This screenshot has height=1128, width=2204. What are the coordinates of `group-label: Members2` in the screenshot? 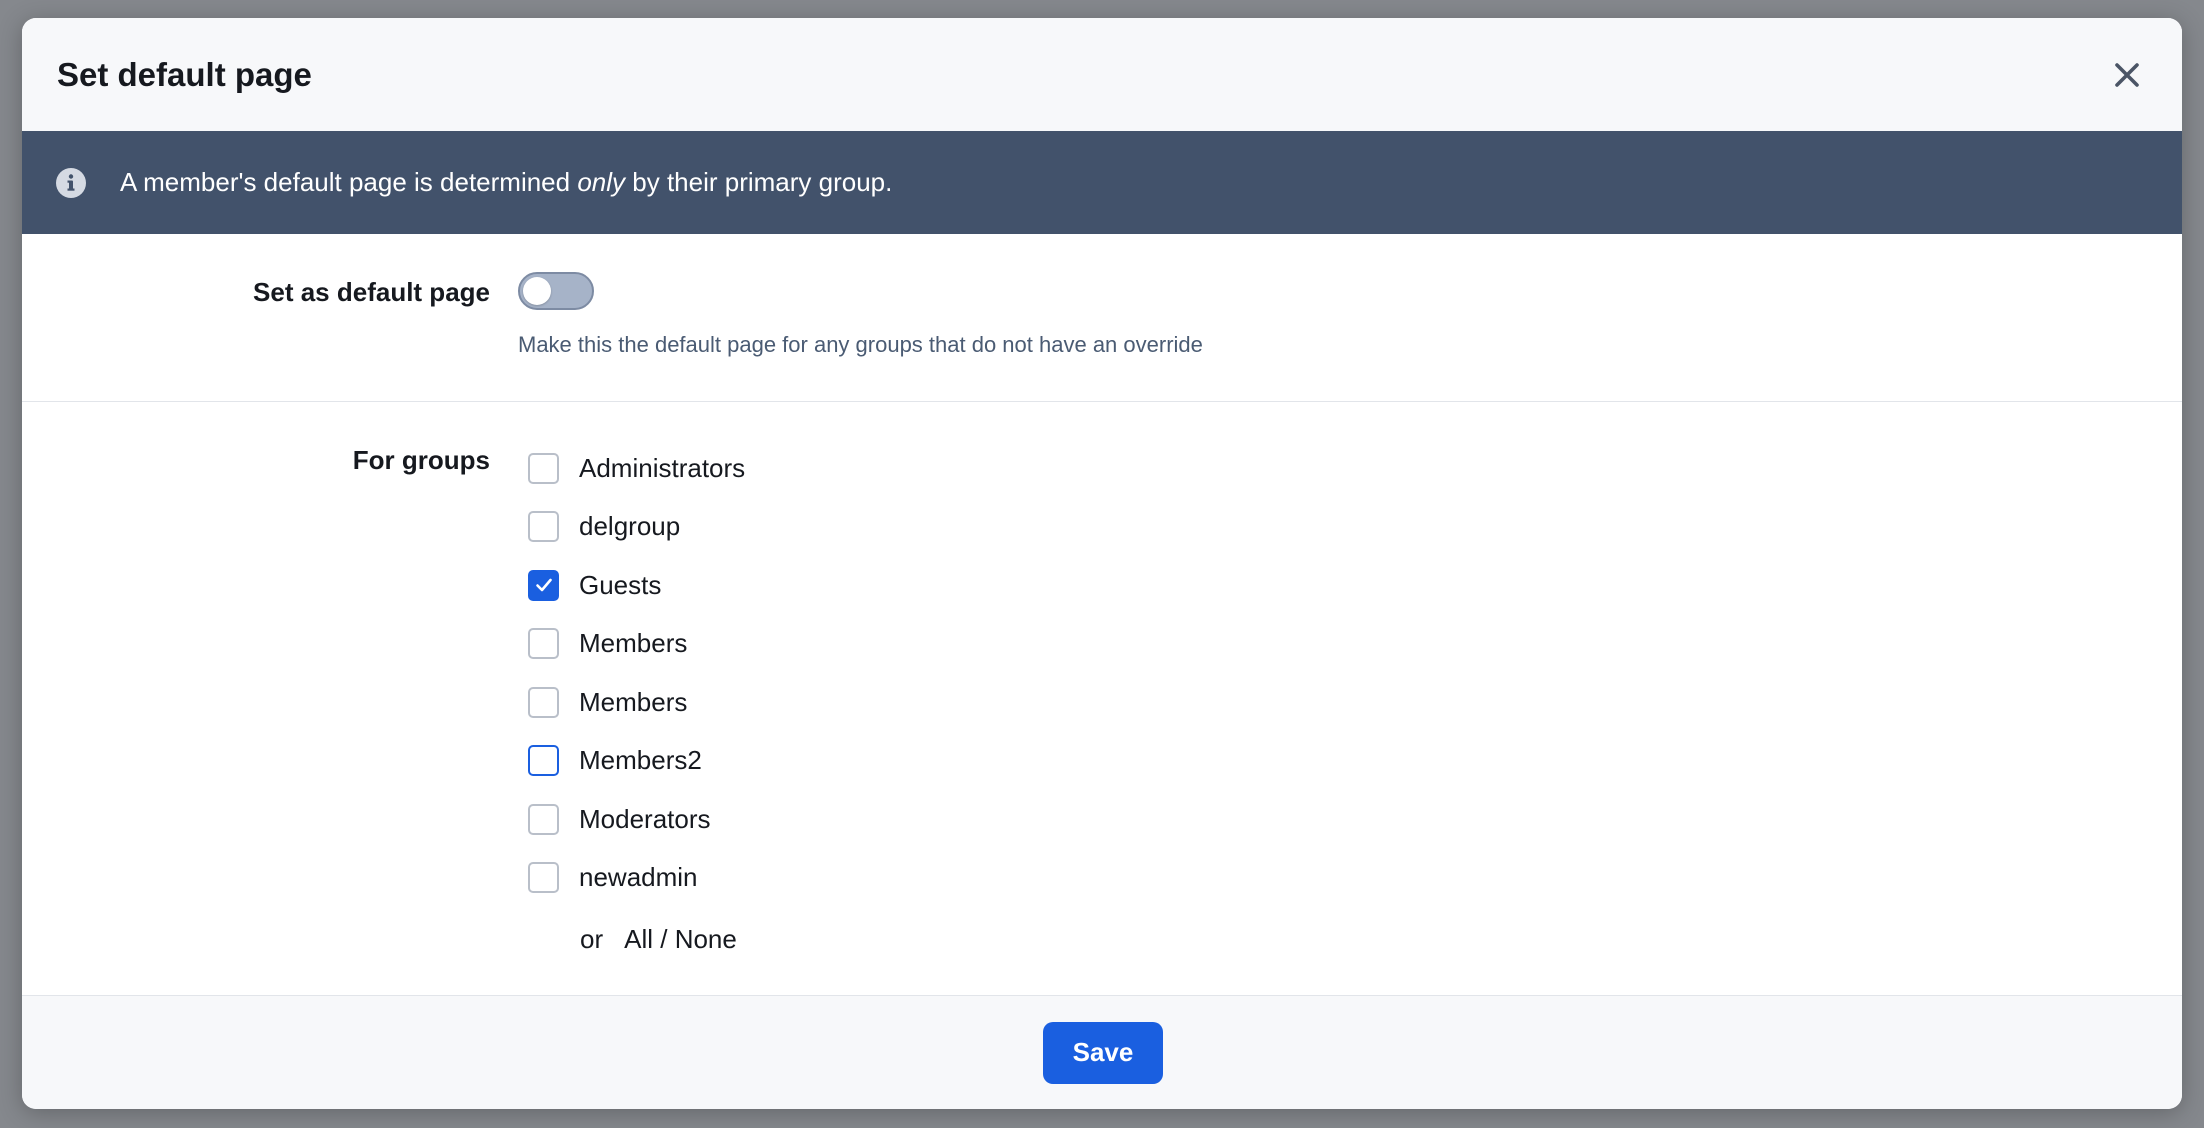 It's located at (640, 760).